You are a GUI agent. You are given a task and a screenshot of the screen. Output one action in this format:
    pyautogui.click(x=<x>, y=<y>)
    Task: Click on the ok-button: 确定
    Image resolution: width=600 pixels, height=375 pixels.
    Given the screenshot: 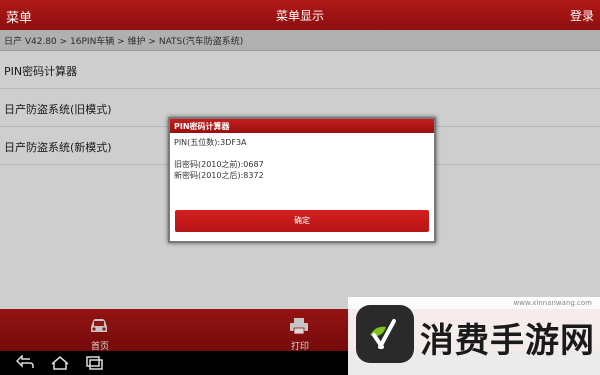 What is the action you would take?
    pyautogui.click(x=302, y=221)
    